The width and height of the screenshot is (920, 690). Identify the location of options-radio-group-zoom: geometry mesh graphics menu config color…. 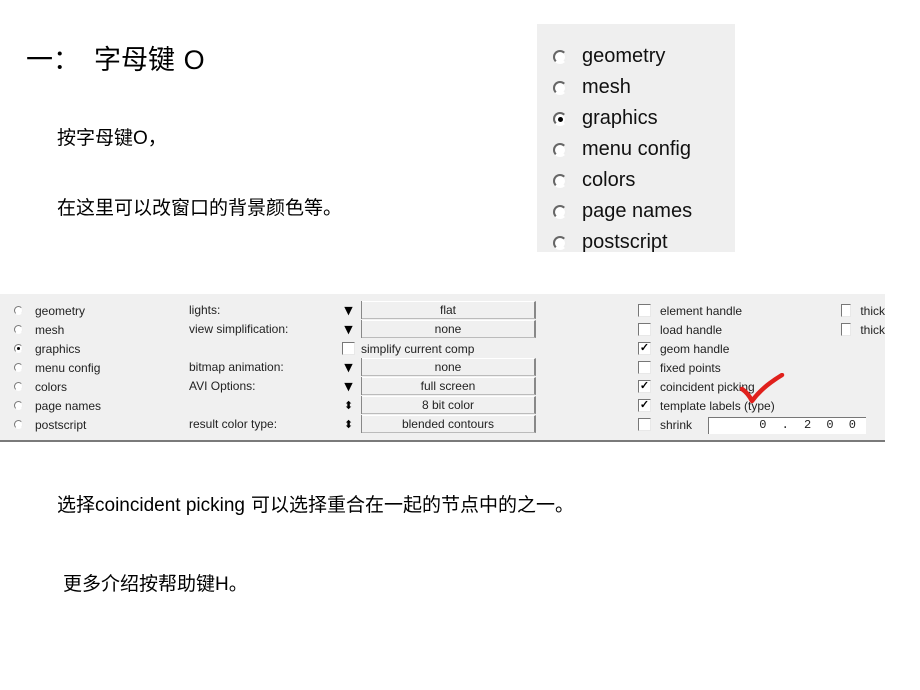
(636, 138).